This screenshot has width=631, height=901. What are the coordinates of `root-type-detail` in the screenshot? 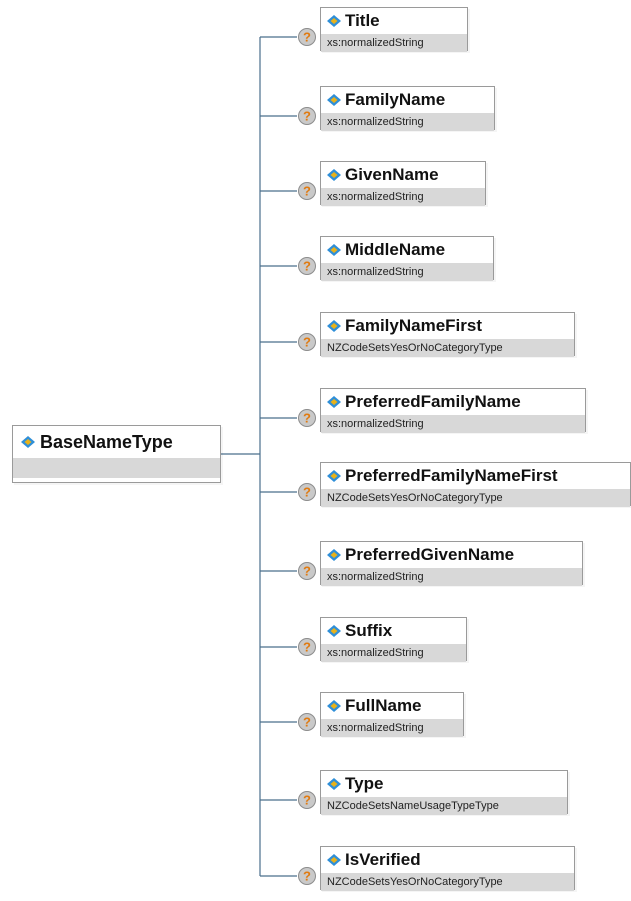 It's located at (116, 468).